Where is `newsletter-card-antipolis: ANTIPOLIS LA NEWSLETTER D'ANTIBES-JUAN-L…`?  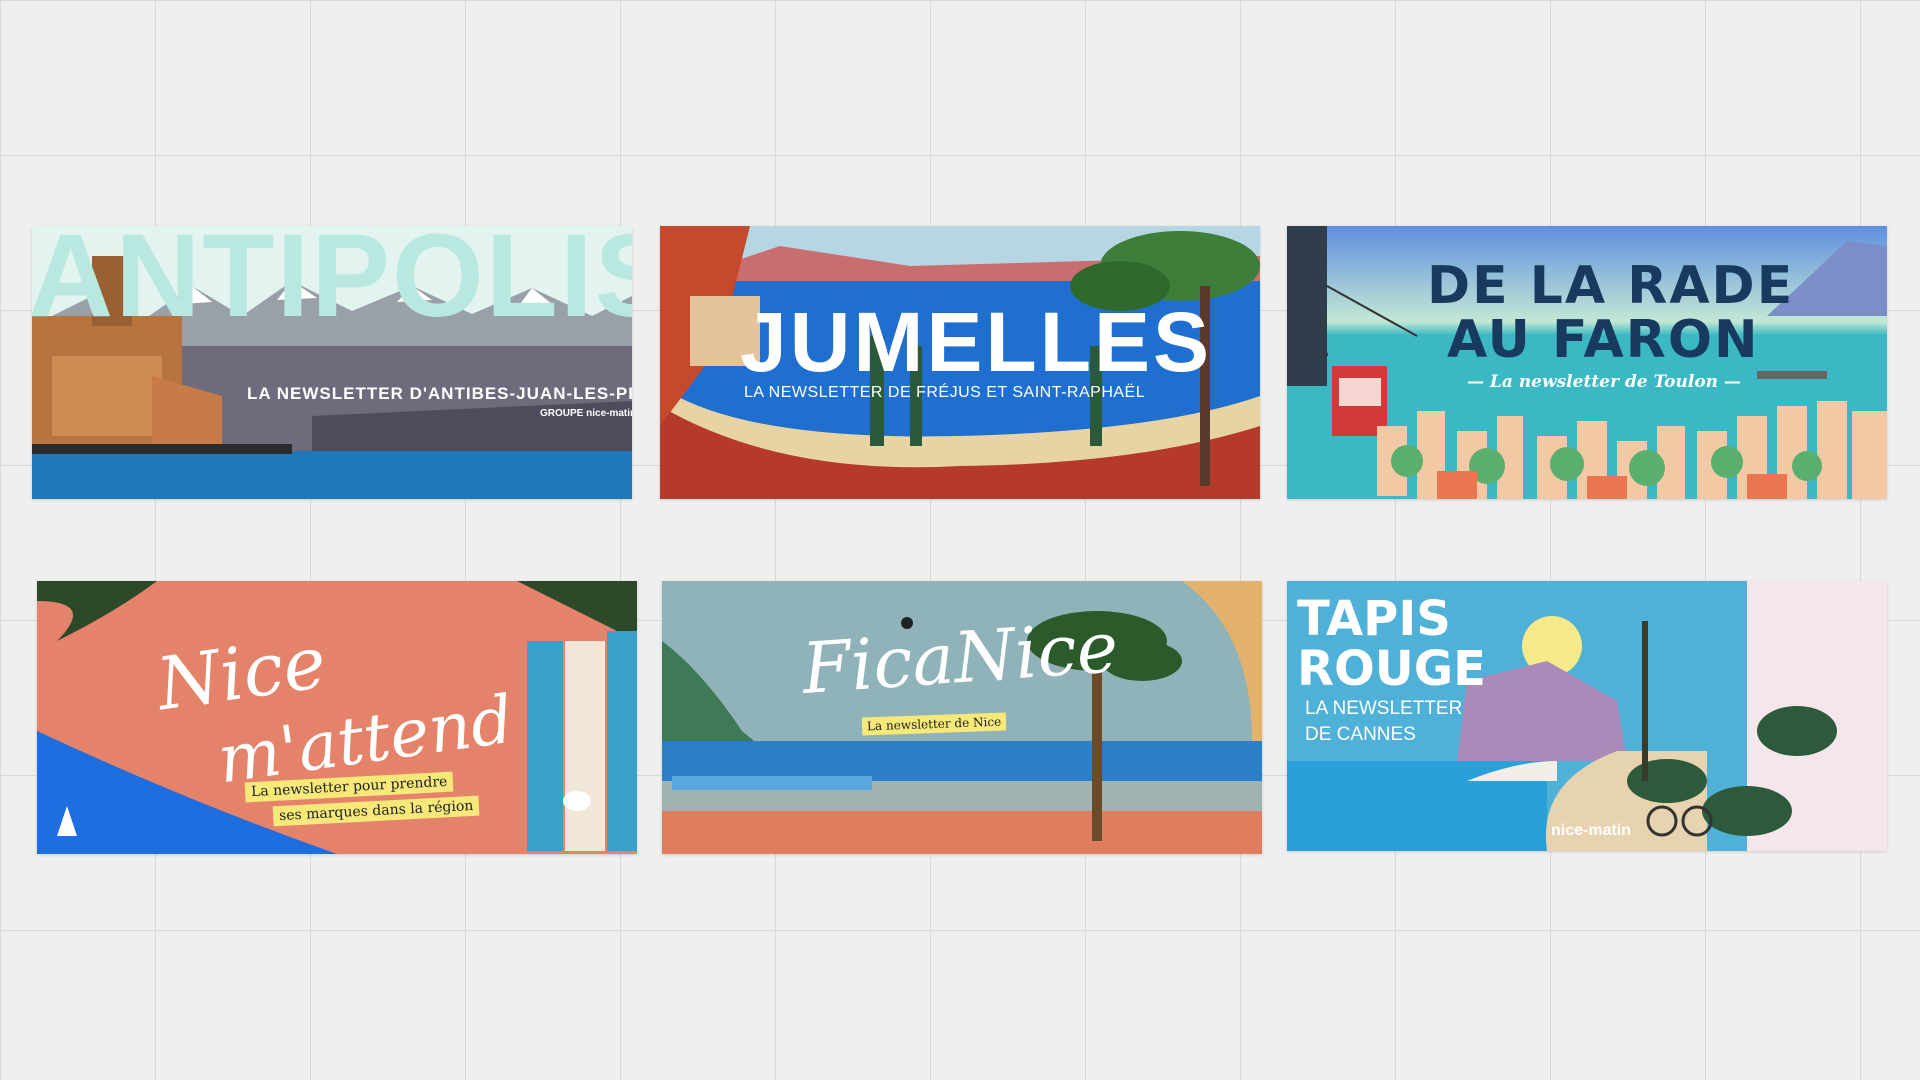
newsletter-card-antipolis: ANTIPOLIS LA NEWSLETTER D'ANTIBES-JUAN-L… is located at coordinates (332, 362).